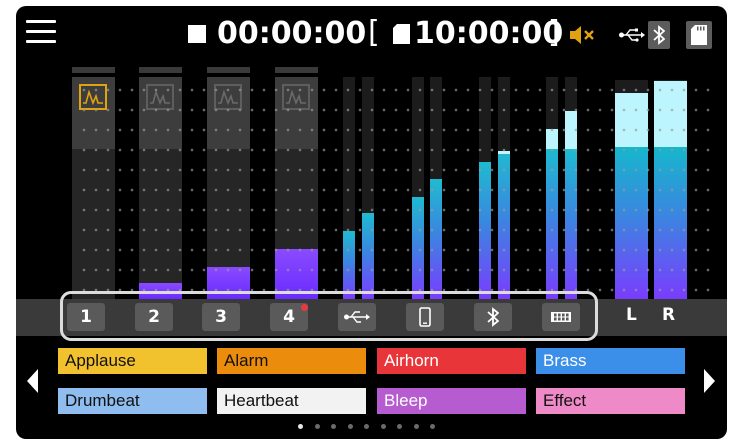 The width and height of the screenshot is (741, 445). What do you see at coordinates (228, 183) in the screenshot?
I see `channel-3-meter` at bounding box center [228, 183].